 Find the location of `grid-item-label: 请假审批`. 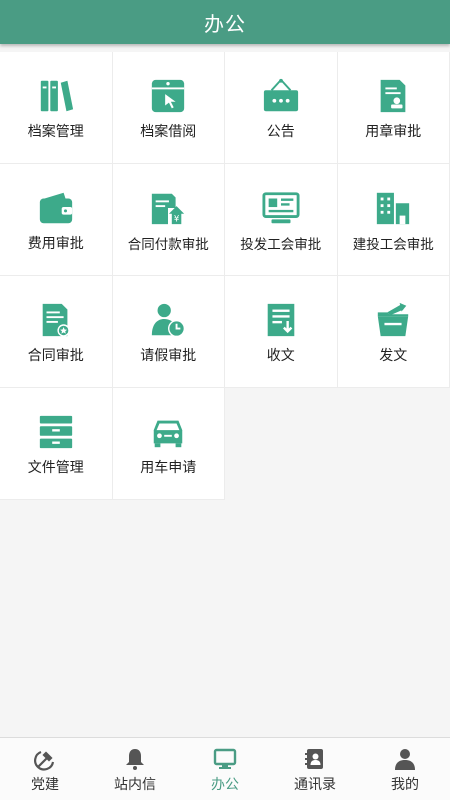

grid-item-label: 请假审批 is located at coordinates (168, 355).